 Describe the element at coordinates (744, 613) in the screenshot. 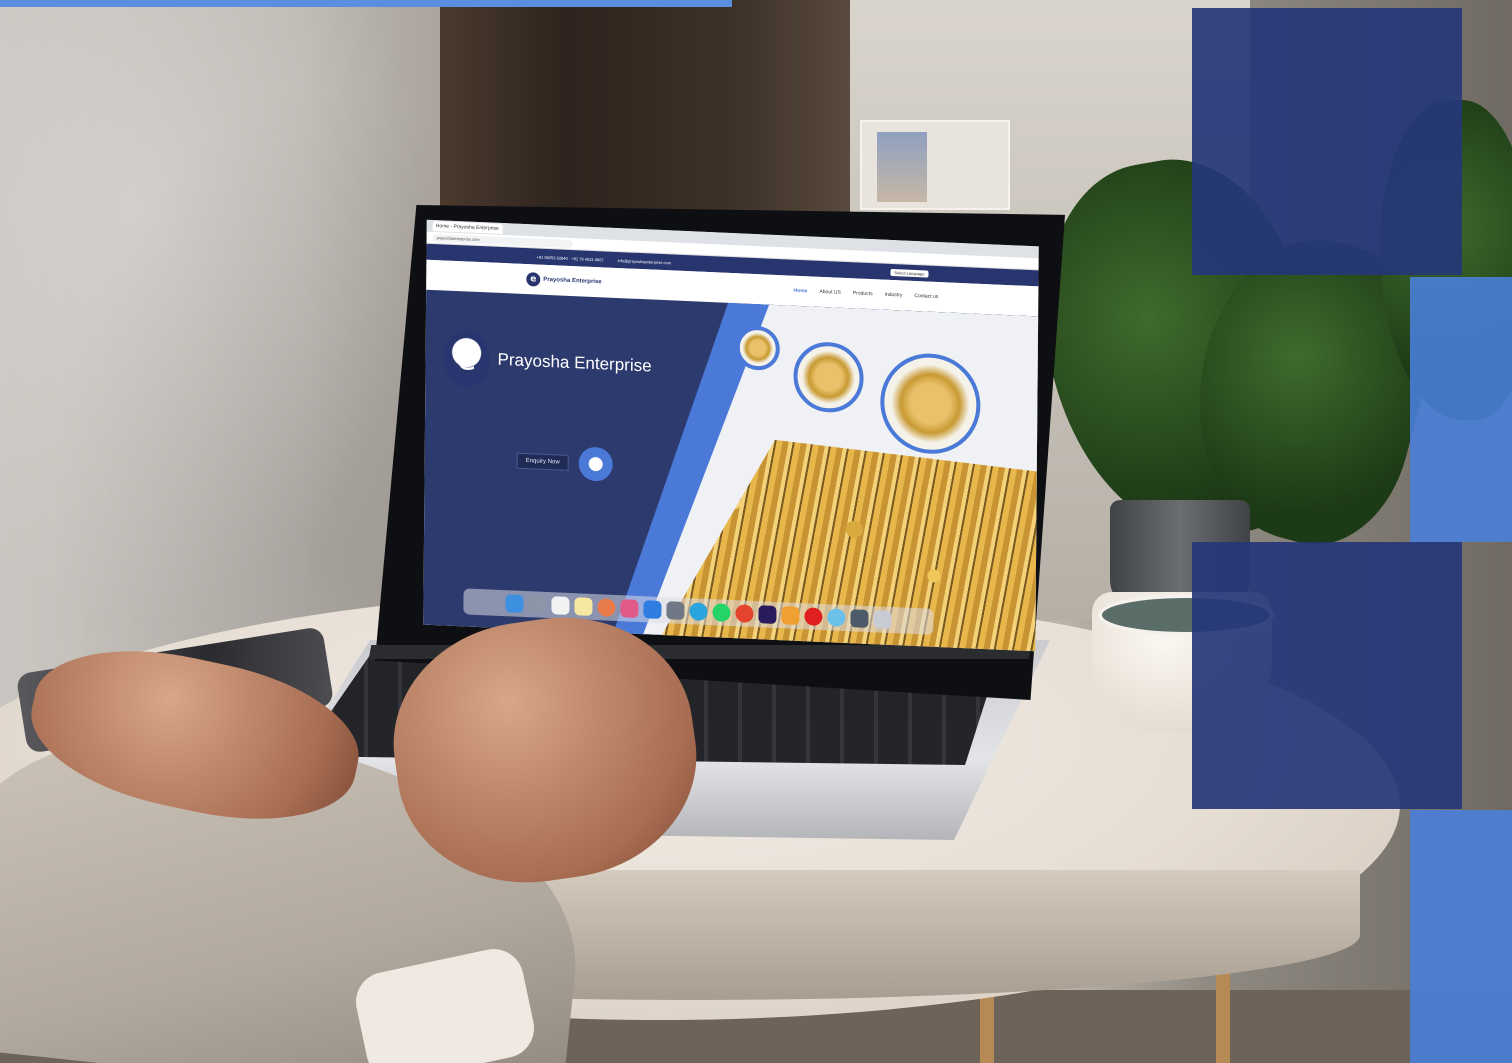

I see `chrome-icon` at that location.